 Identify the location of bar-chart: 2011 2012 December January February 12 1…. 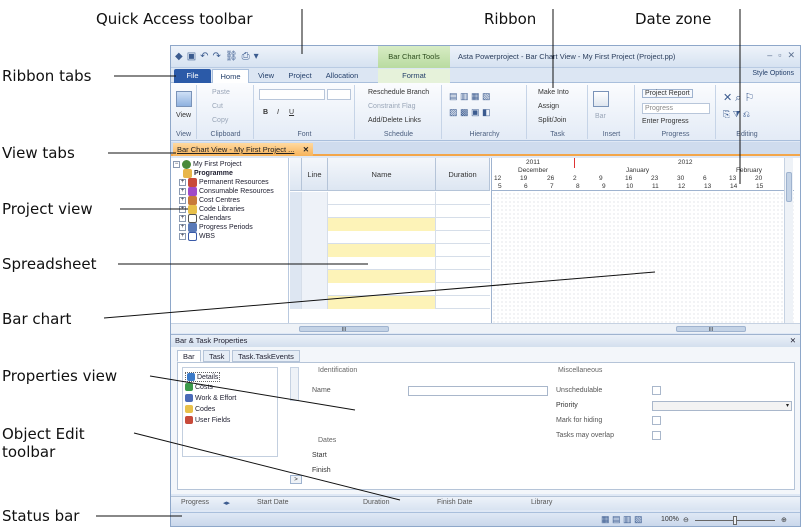
(642, 240).